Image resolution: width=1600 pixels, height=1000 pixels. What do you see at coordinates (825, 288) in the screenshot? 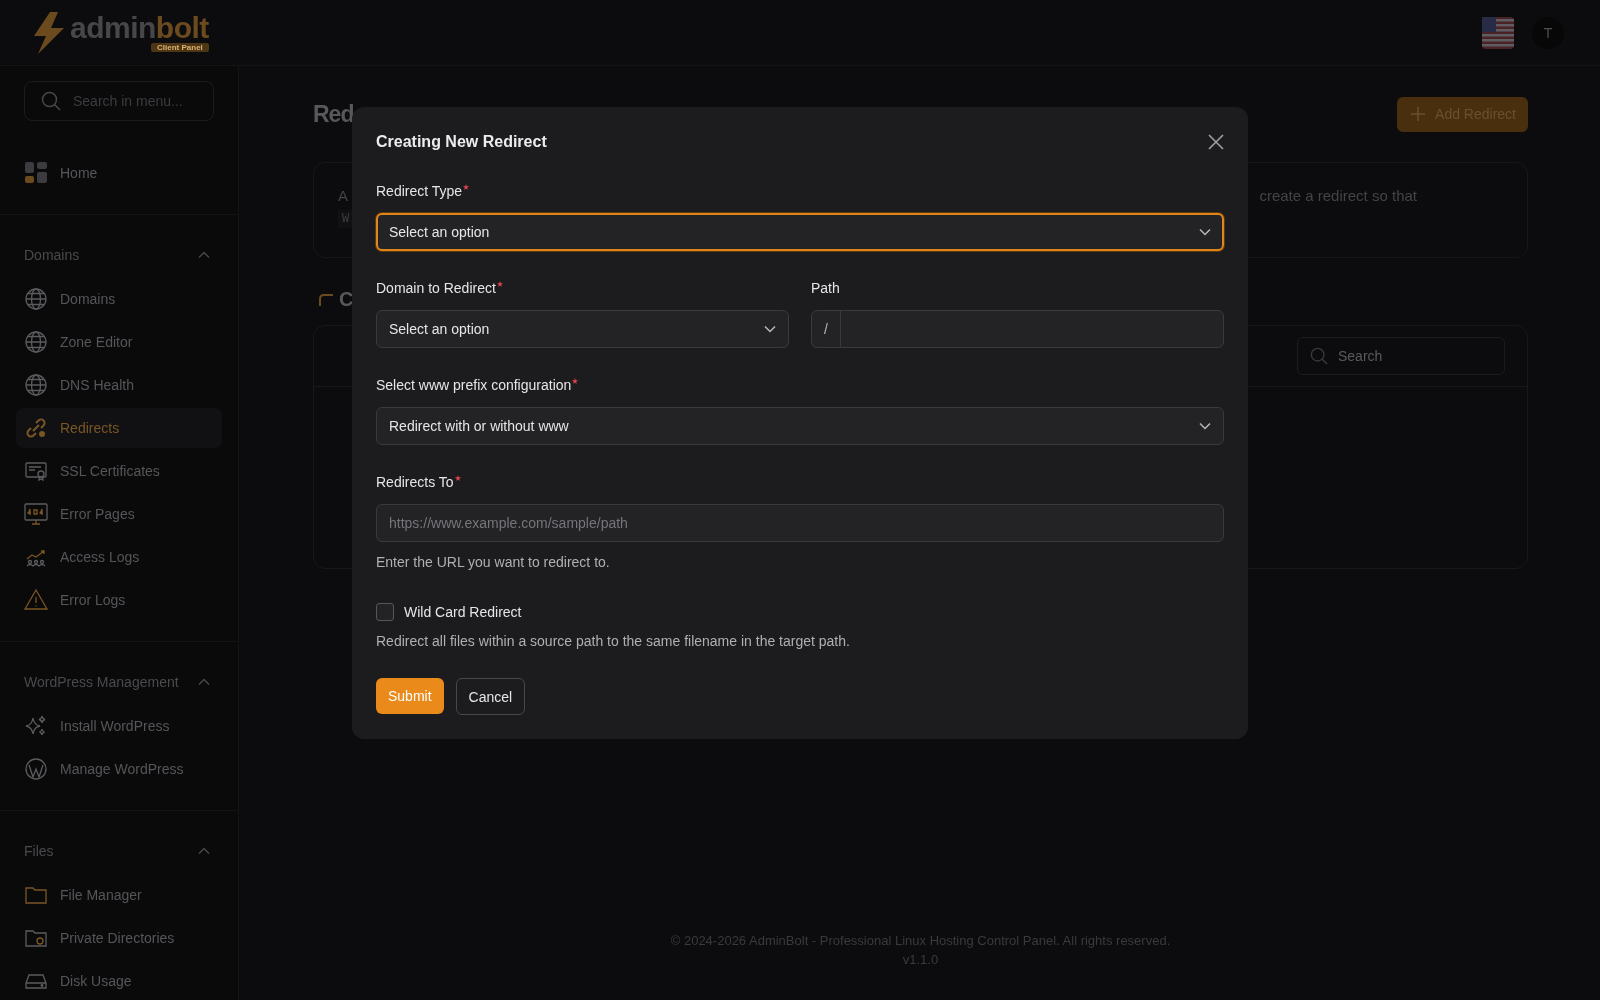
I see `field-label: Path` at bounding box center [825, 288].